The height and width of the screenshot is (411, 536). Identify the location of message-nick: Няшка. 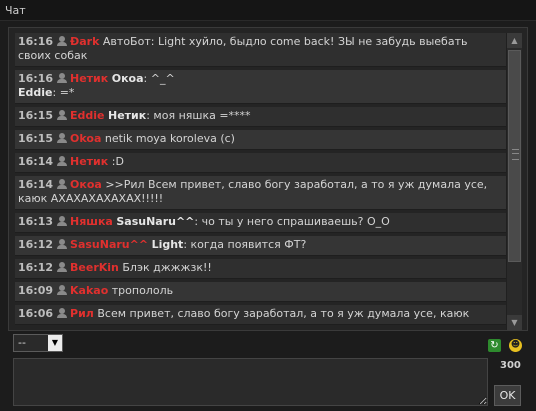
(91, 221).